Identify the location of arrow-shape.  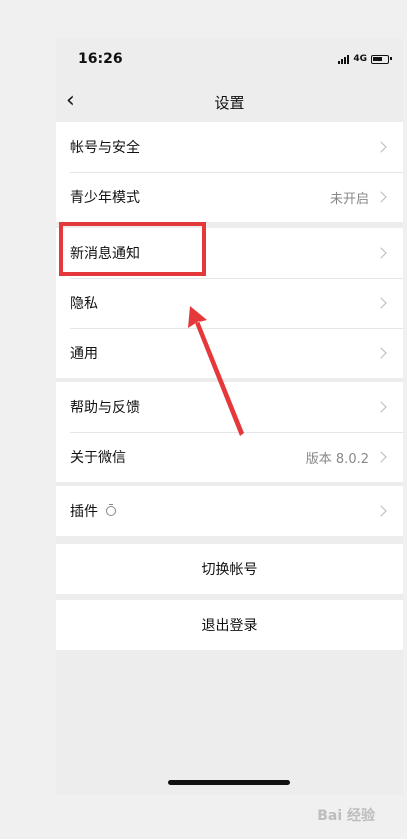
(216, 371).